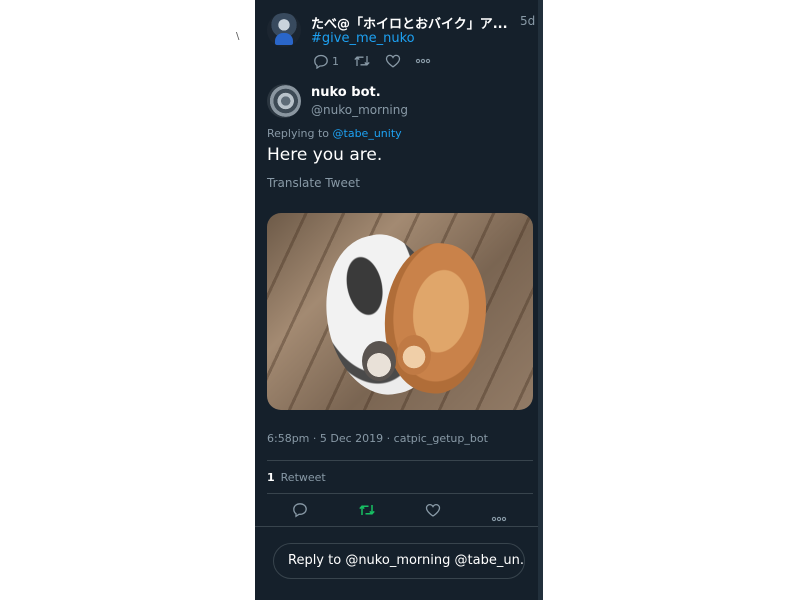 Image resolution: width=800 pixels, height=600 pixels. What do you see at coordinates (271, 477) in the screenshot?
I see `retweet-count: 1` at bounding box center [271, 477].